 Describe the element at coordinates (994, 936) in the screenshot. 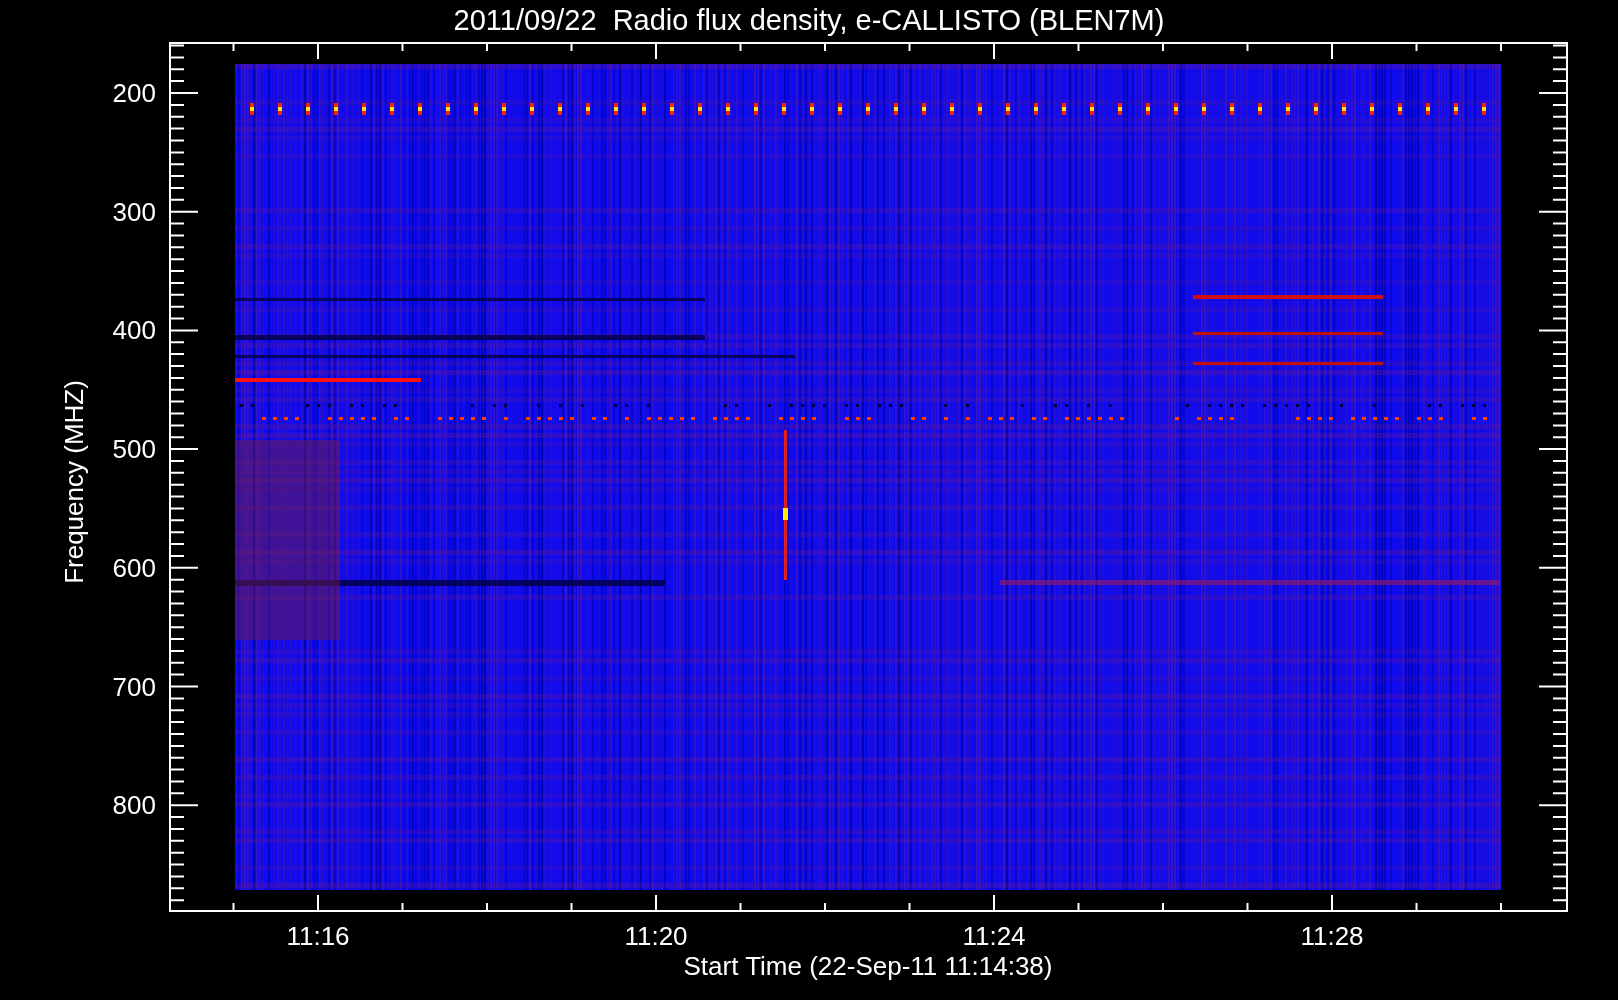

I see `x-tick-label: 11:24` at that location.